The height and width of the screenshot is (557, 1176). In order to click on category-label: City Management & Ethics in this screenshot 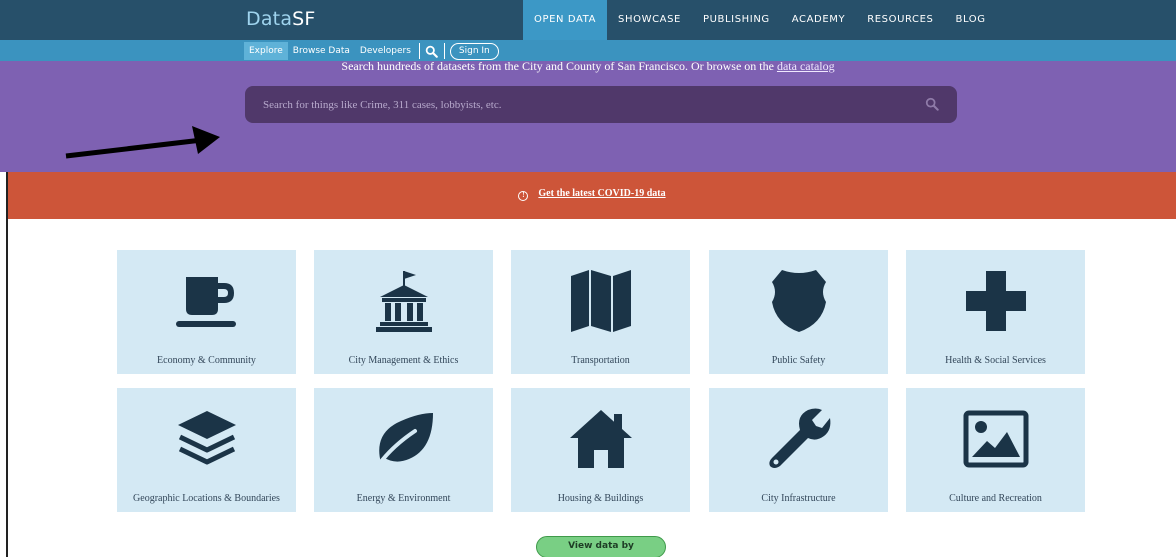, I will do `click(403, 360)`.